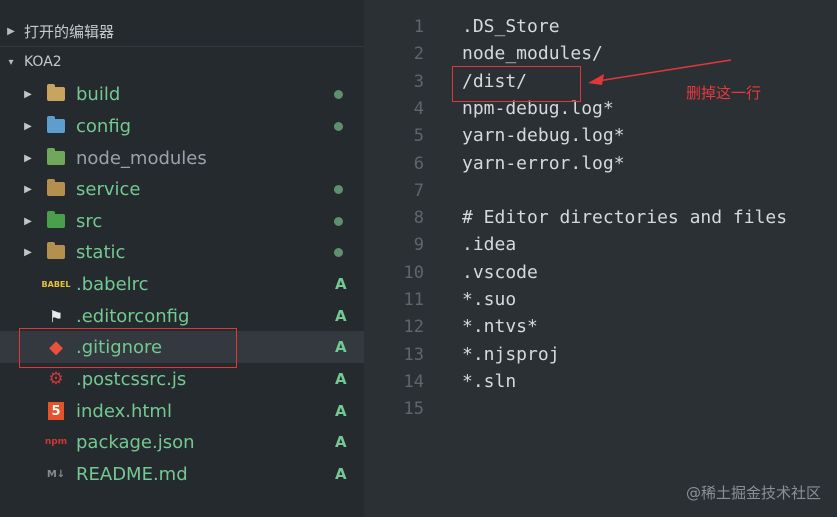 This screenshot has height=517, width=837. Describe the element at coordinates (624, 217) in the screenshot. I see `code-line: # Editor directories and files` at that location.